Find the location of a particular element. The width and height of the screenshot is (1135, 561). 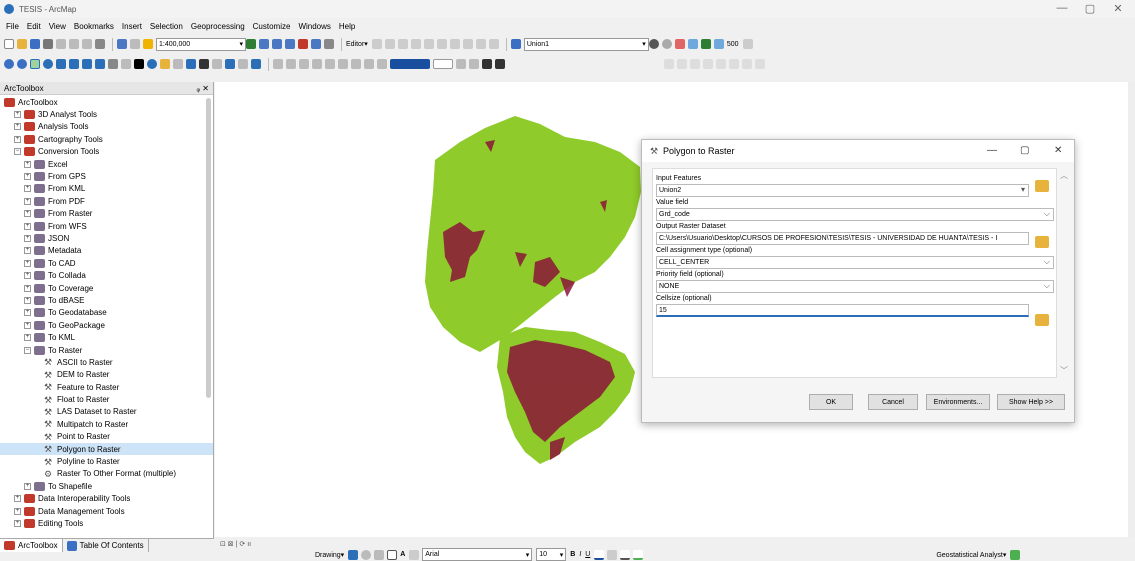

toolbox-tree-item: + From PDF is located at coordinates (106, 201).